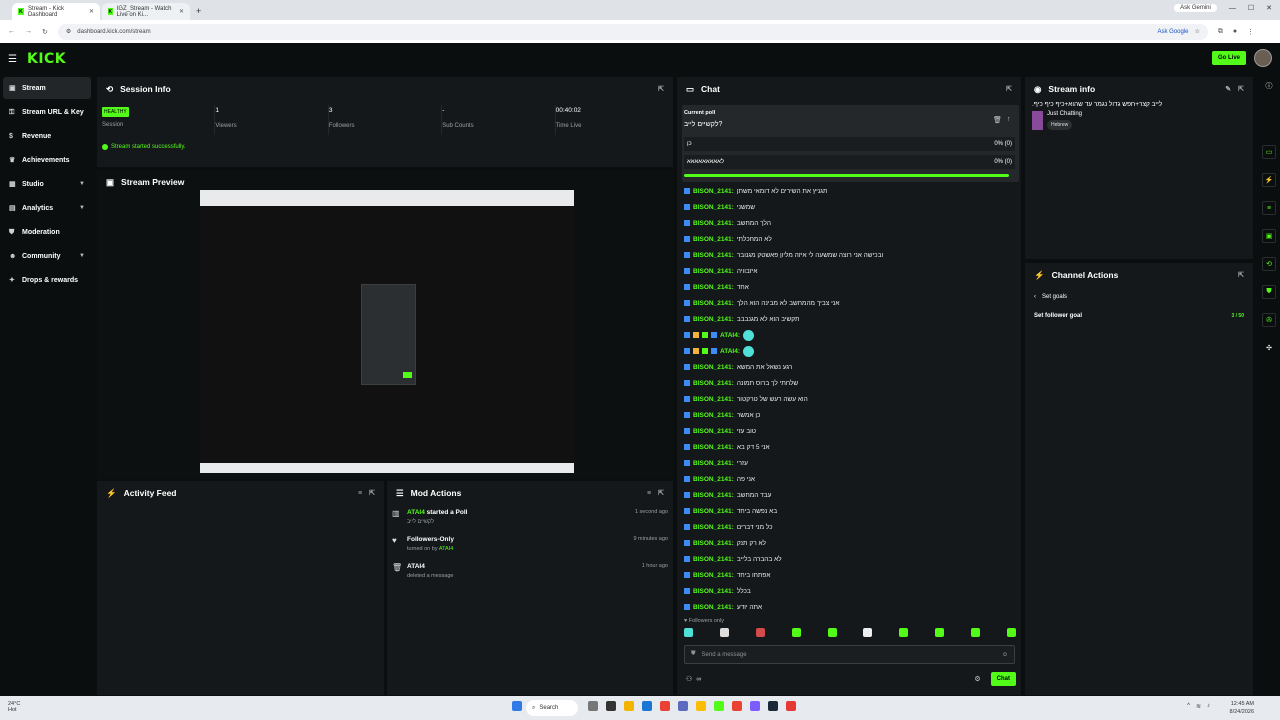  What do you see at coordinates (14, 707) in the screenshot?
I see `weather-widget: 24°C Hot` at bounding box center [14, 707].